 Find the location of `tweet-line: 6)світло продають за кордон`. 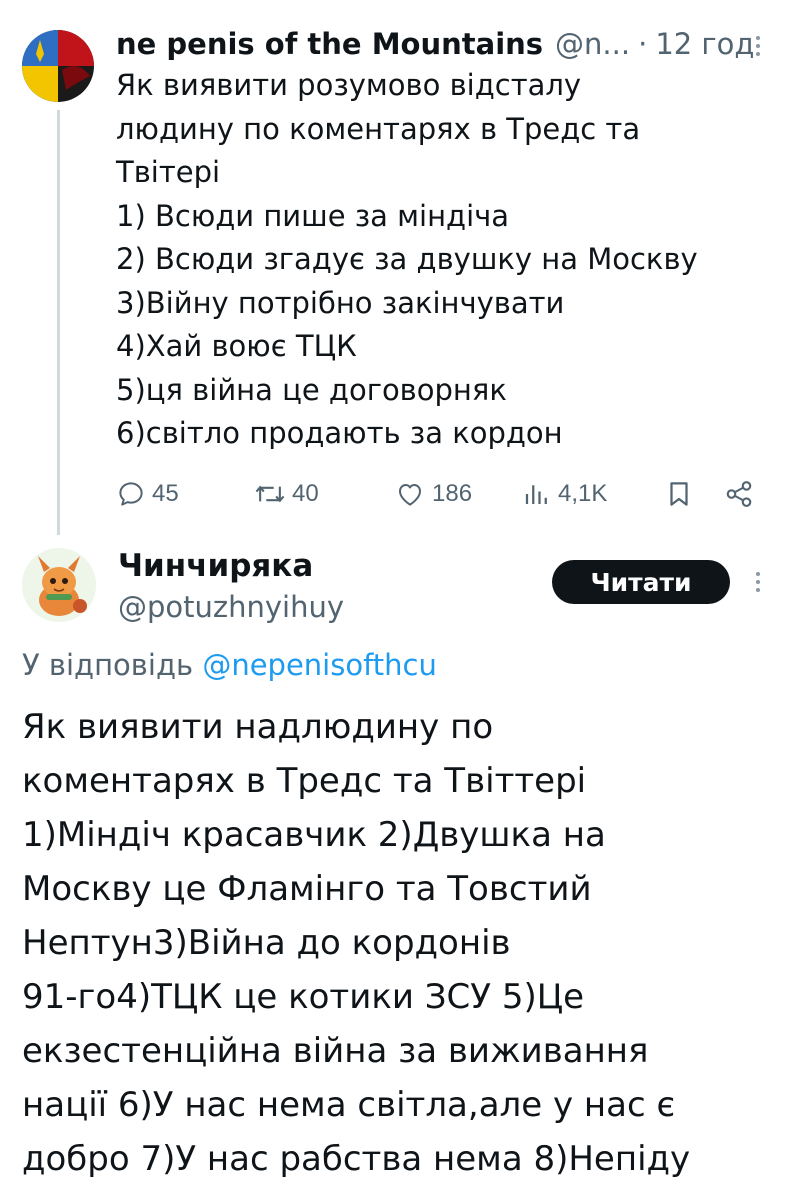

tweet-line: 6)світло продають за кордон is located at coordinates (339, 433).